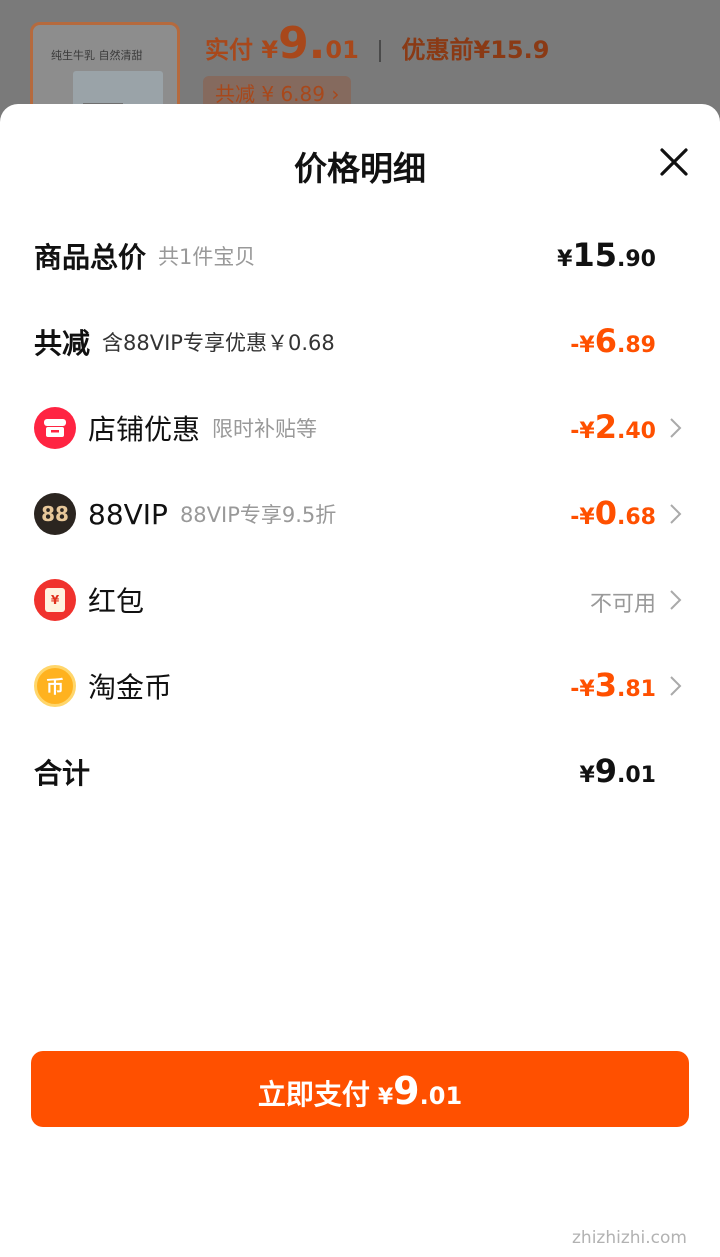 This screenshot has height=1257, width=720. What do you see at coordinates (606, 255) in the screenshot?
I see `goods-total-amount: ¥15.90` at bounding box center [606, 255].